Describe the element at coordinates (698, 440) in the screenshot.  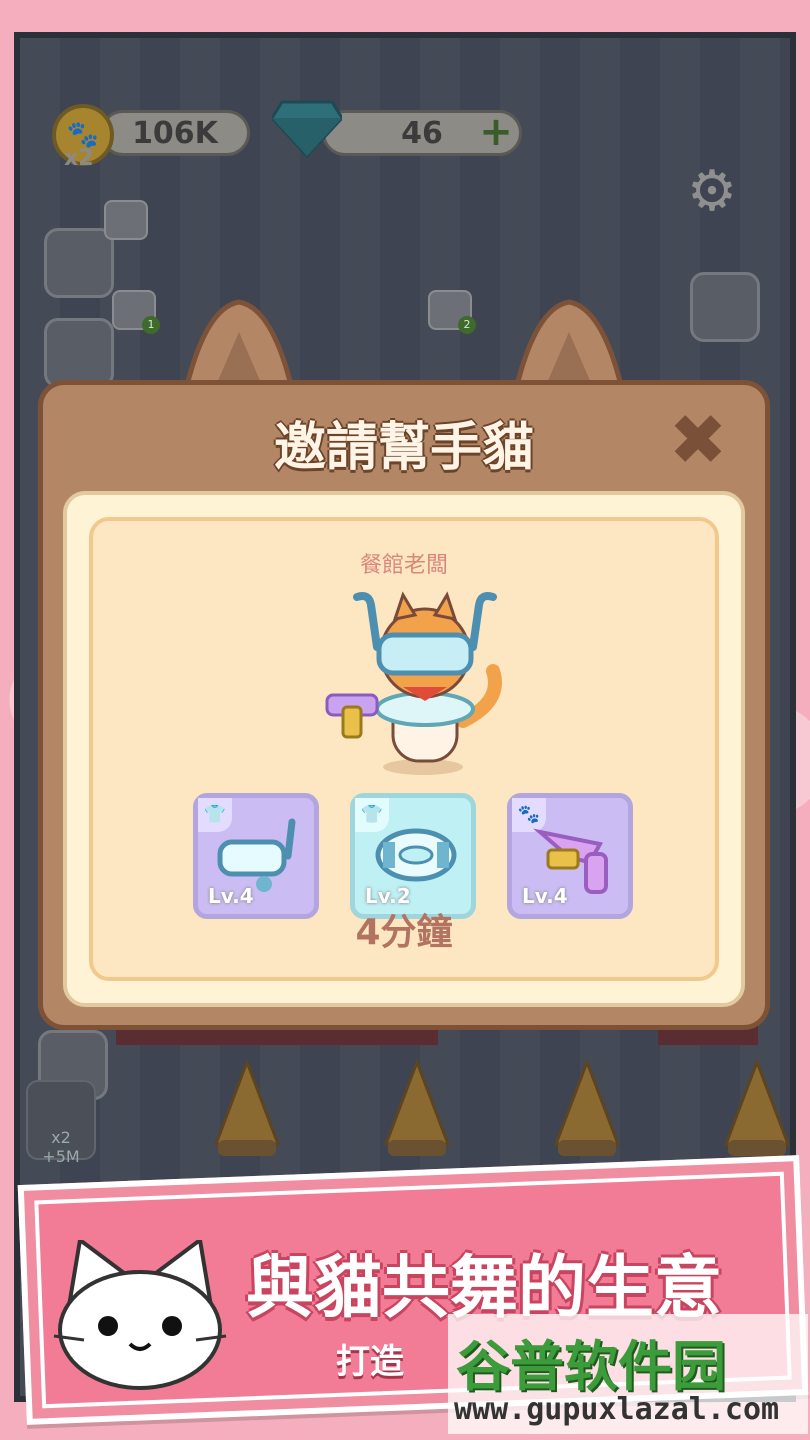
I see `close-icon: ✖` at that location.